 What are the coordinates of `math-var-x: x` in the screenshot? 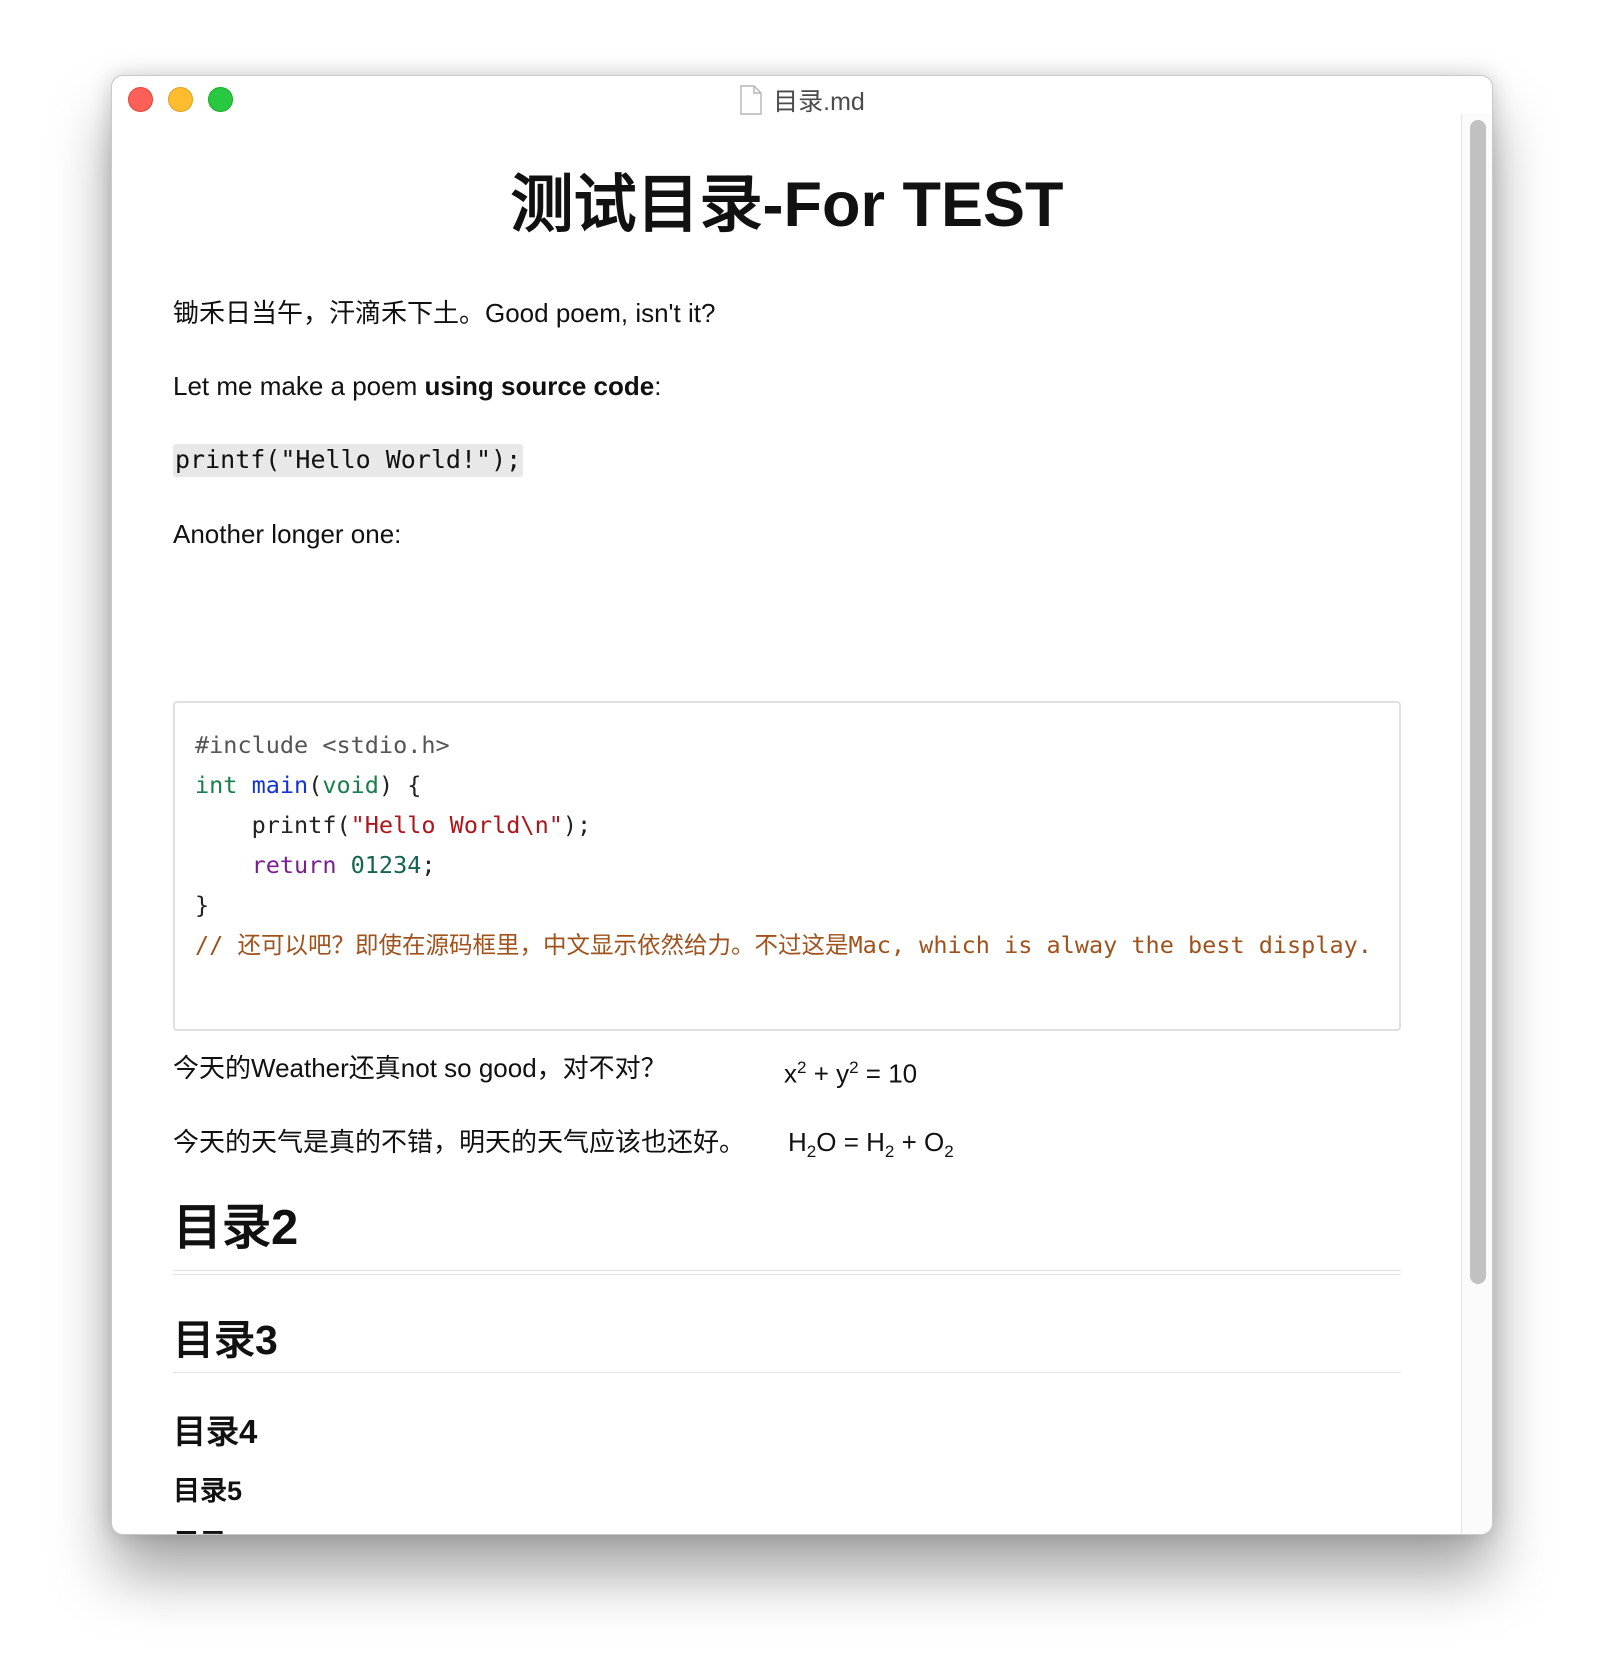 It's located at (790, 1073).